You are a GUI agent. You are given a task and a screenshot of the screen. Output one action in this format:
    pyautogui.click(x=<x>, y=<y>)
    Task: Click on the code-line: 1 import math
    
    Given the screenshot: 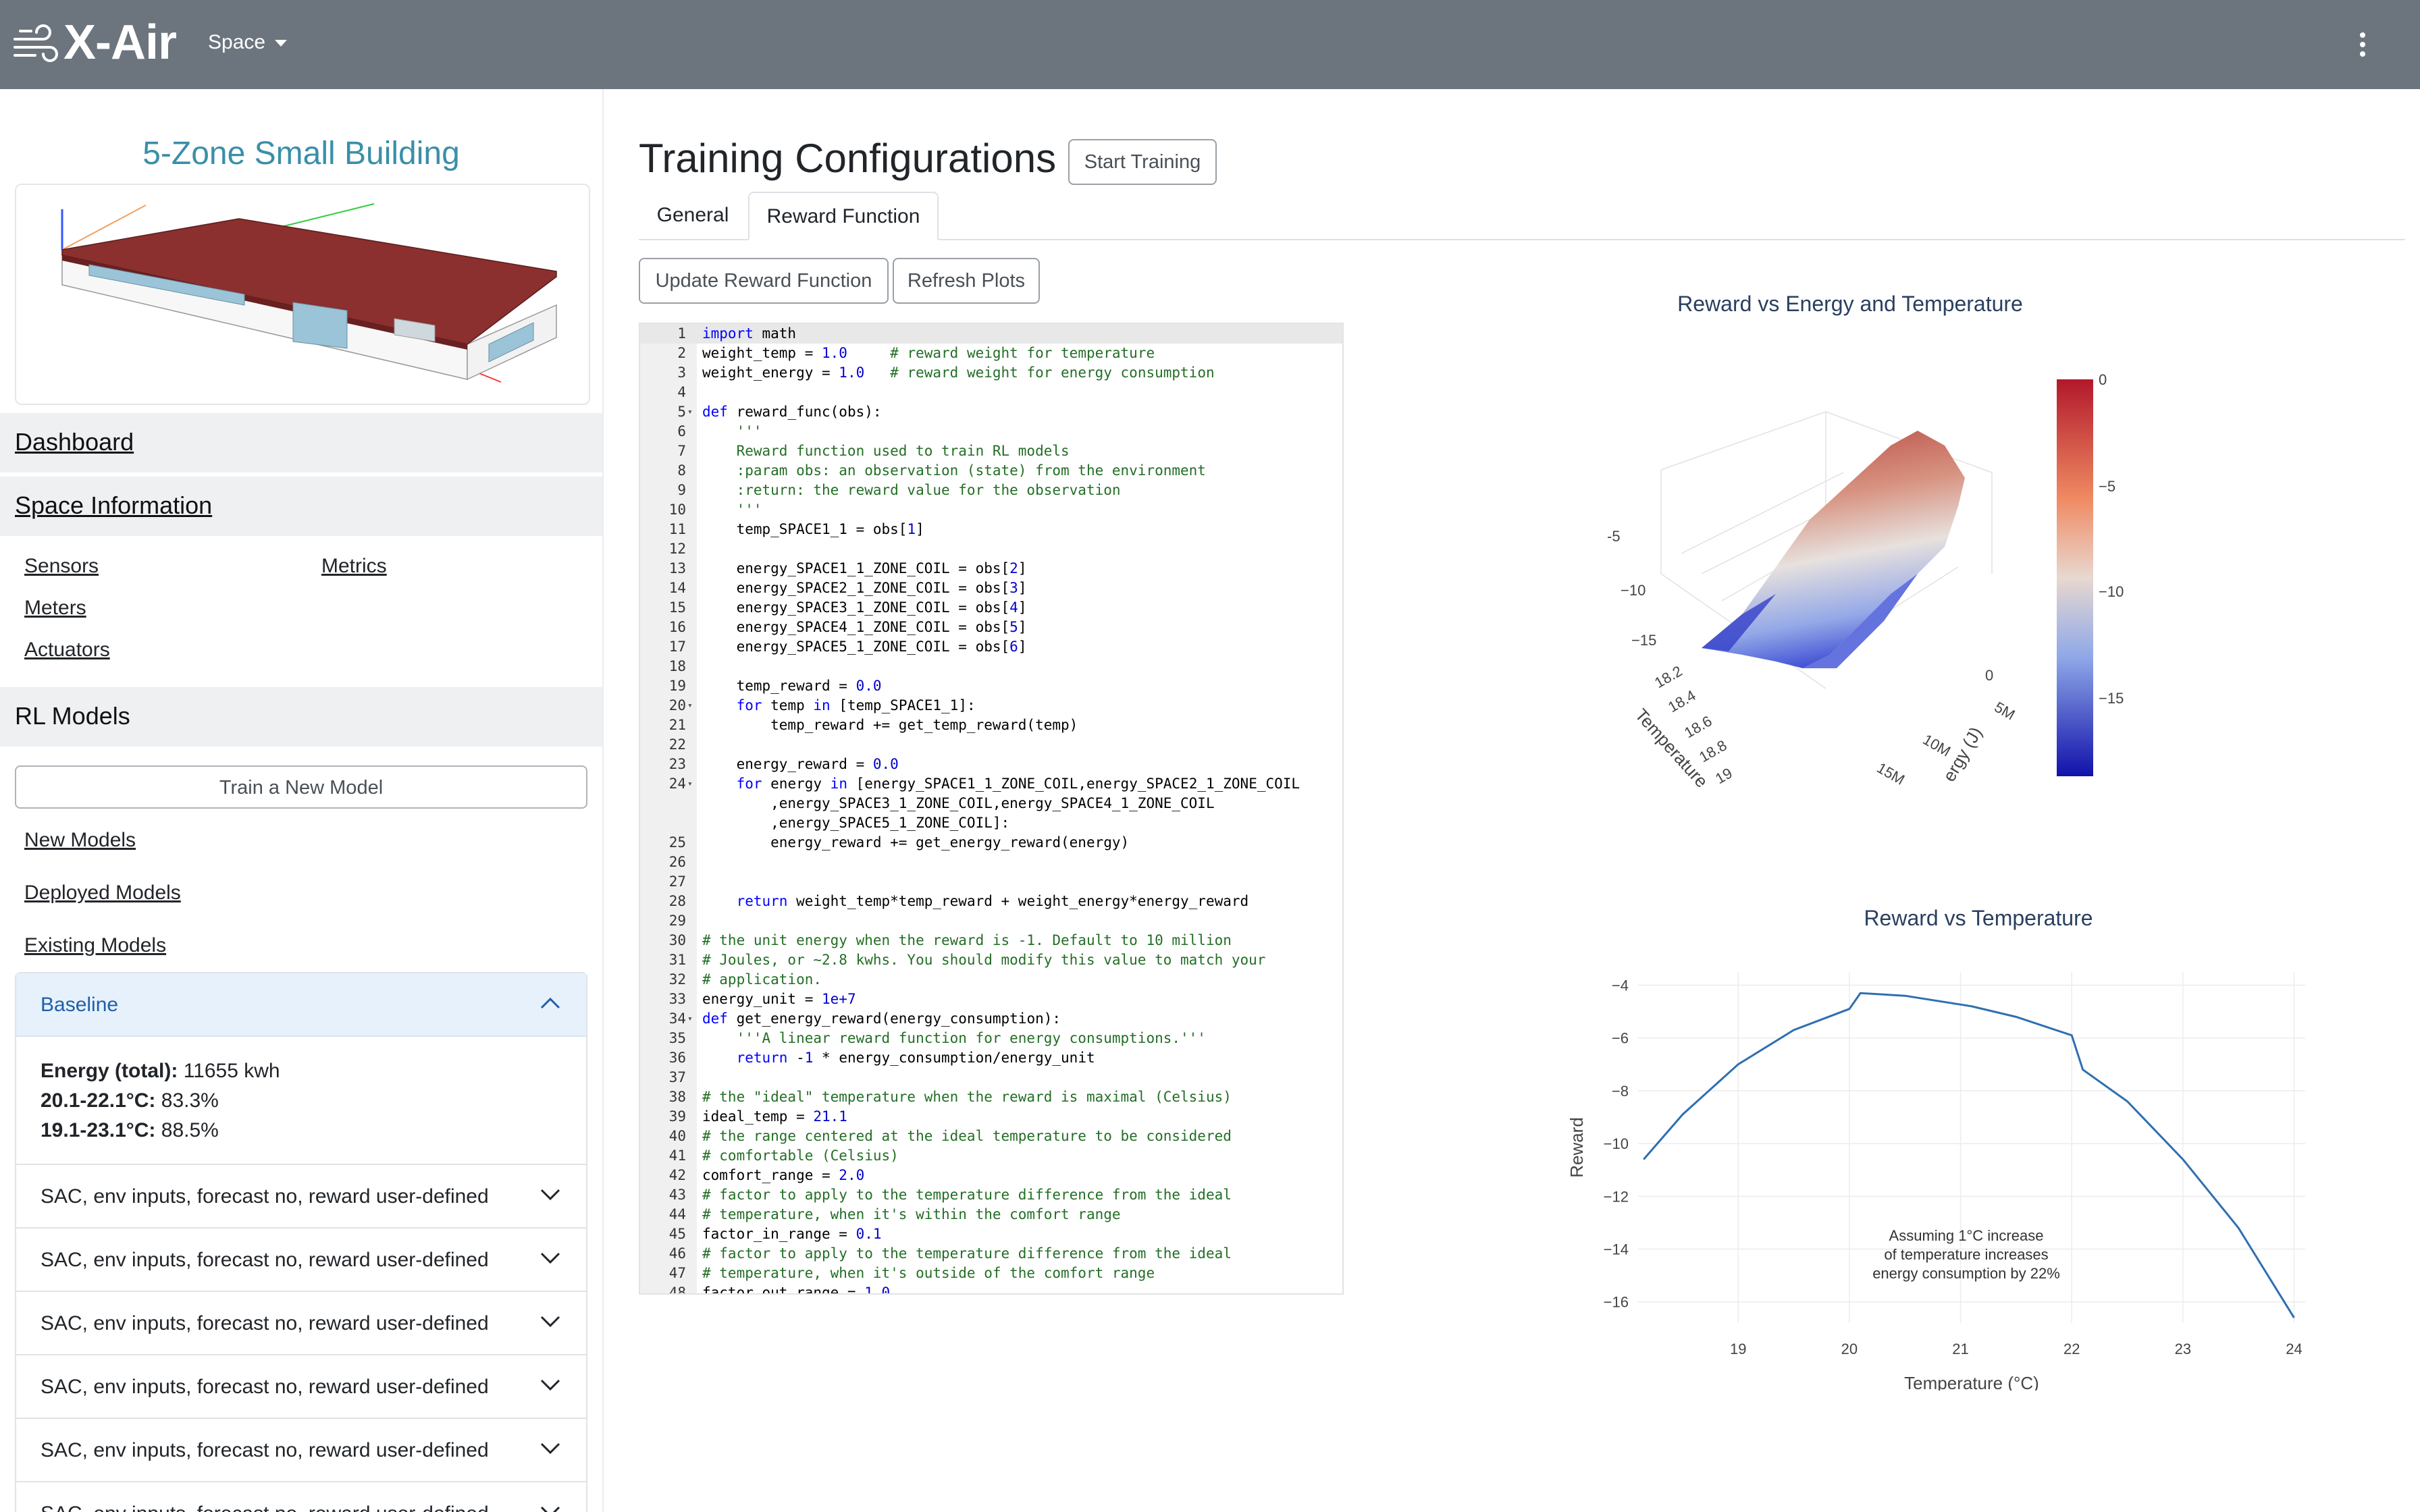 What is the action you would take?
    pyautogui.click(x=991, y=334)
    